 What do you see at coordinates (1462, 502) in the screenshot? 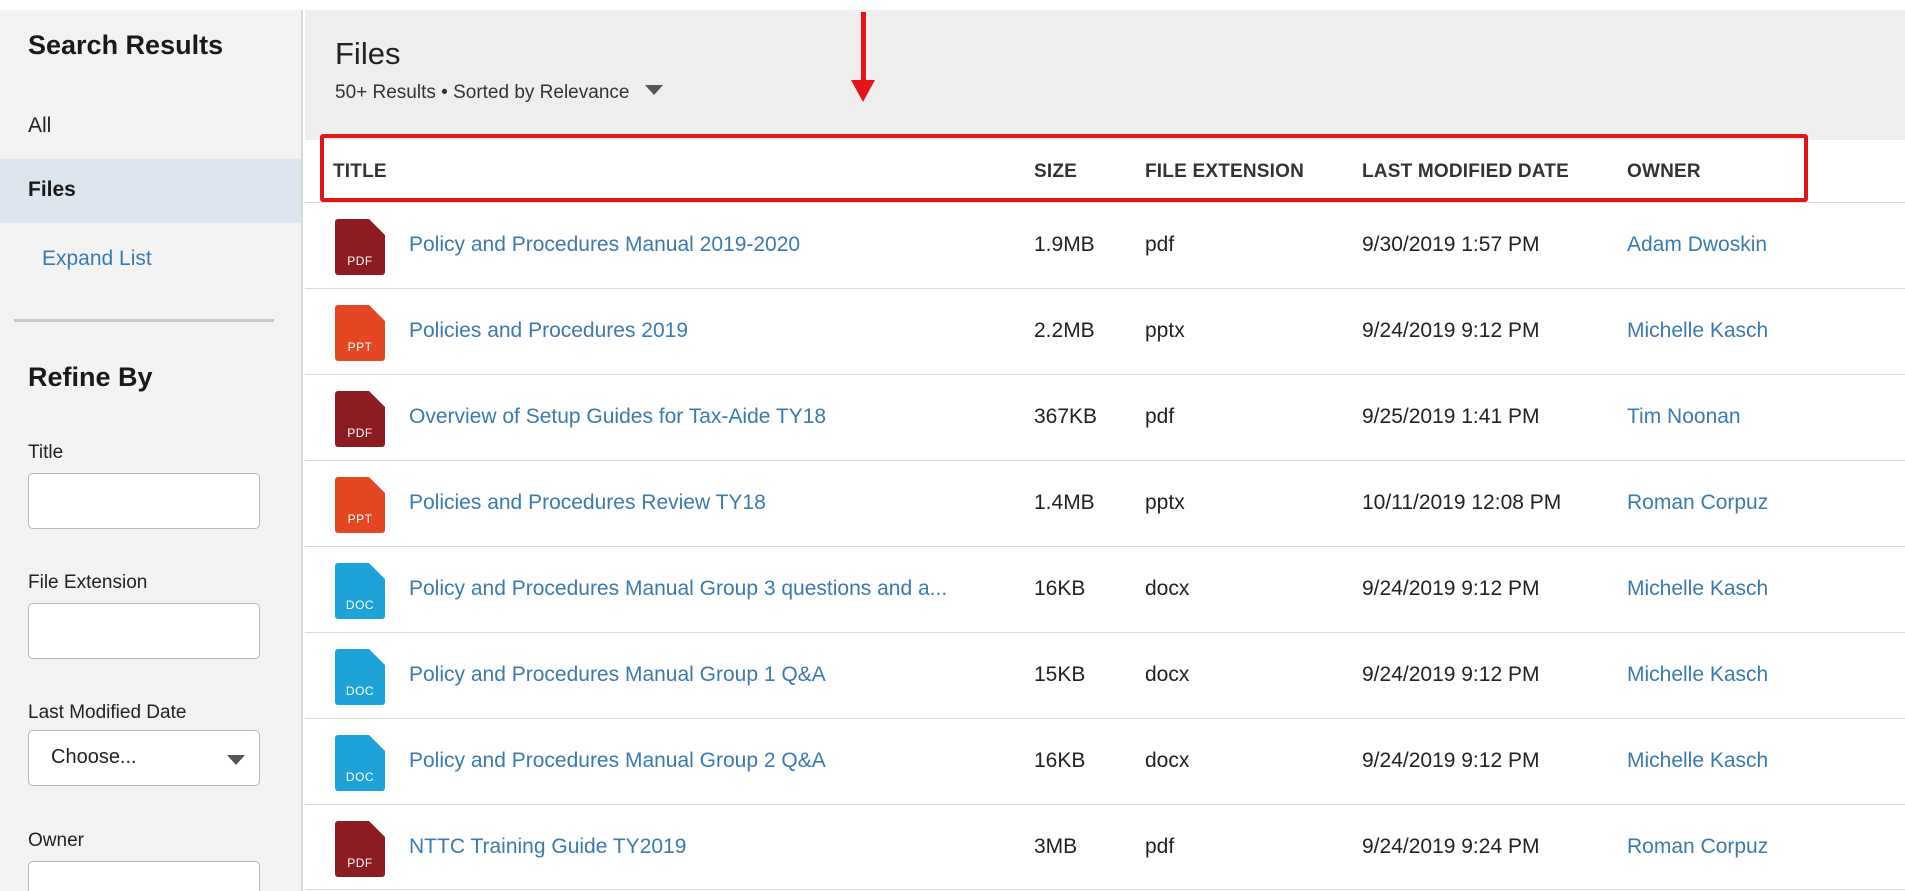
I see `last-modified-date: 10/11/2019 12:08 PM` at bounding box center [1462, 502].